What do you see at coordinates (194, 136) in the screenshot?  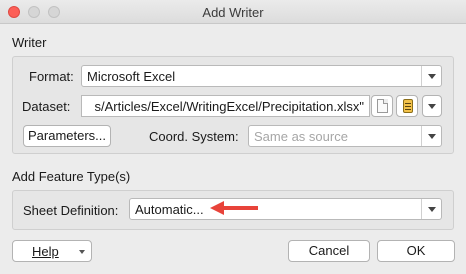 I see `coord-system-label: Coord. System:` at bounding box center [194, 136].